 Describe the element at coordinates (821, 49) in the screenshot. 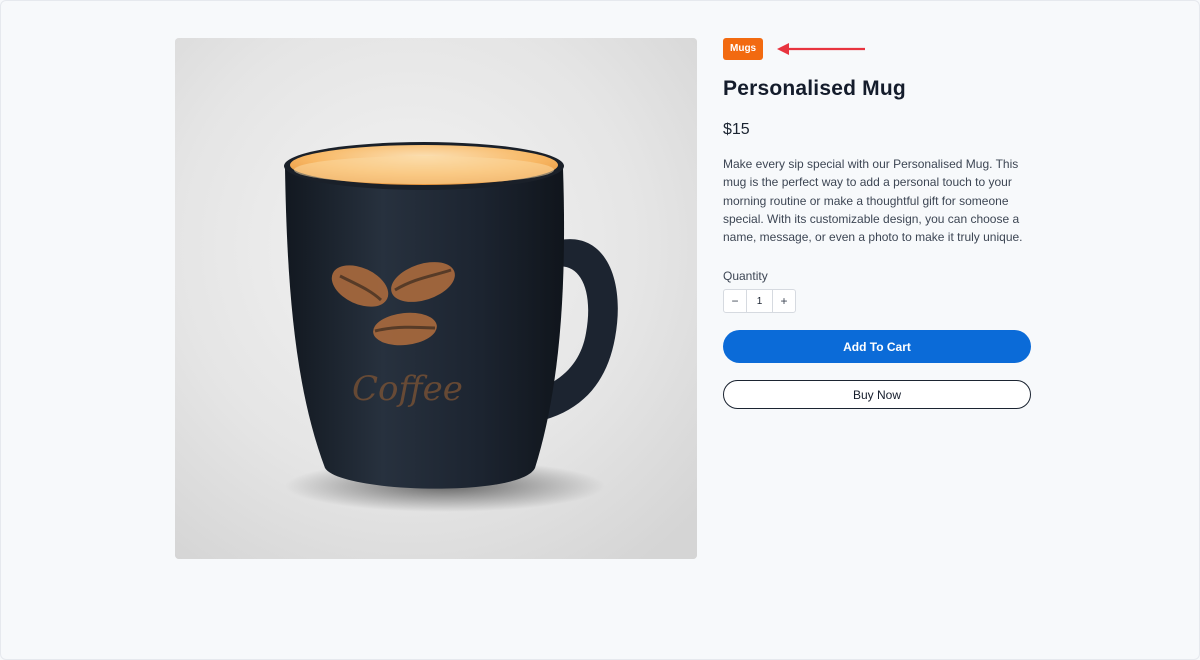

I see `left-arrow-icon` at that location.